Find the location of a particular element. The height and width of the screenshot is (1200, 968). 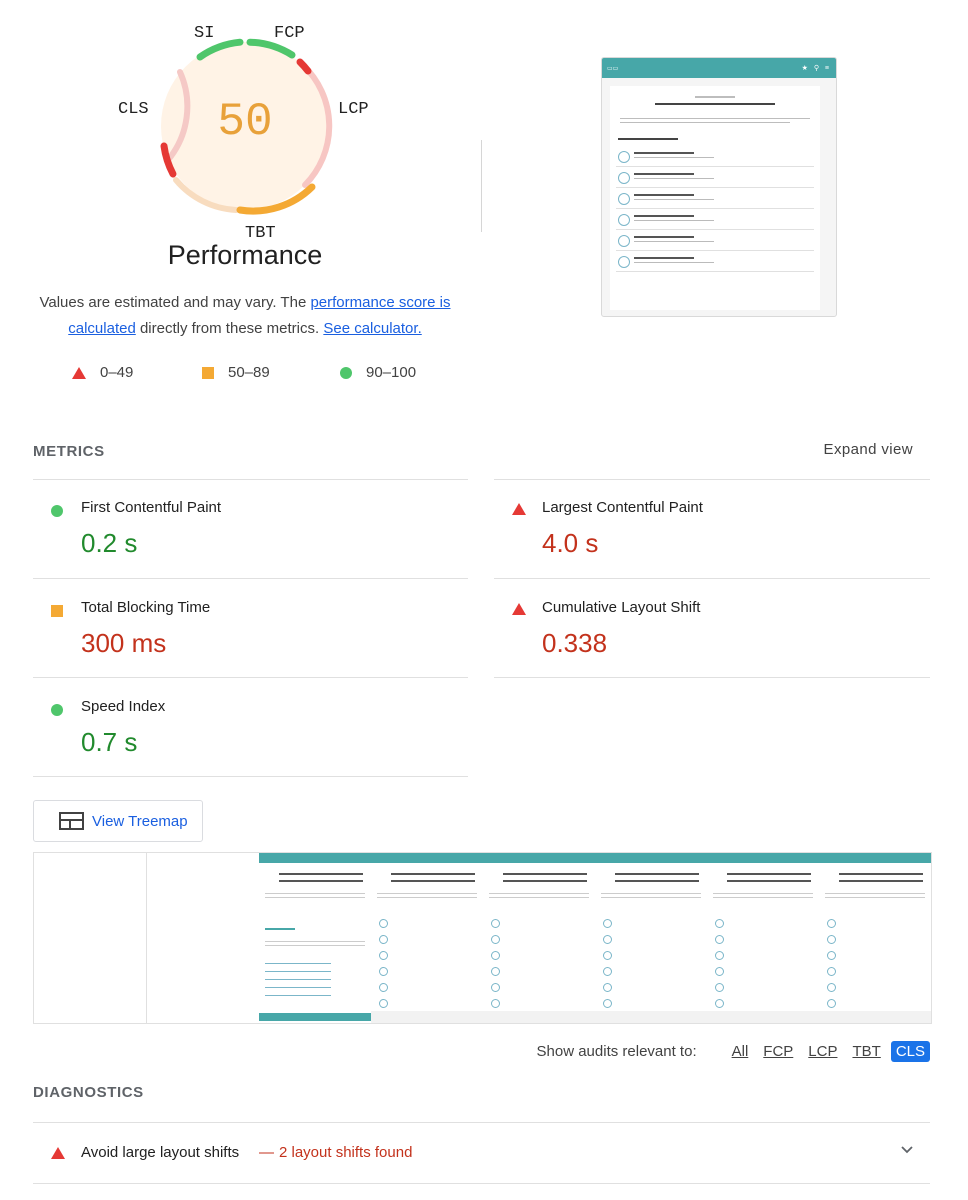

metric-cumulative-layout-shift: Cumulative Layout Shift 0.338 is located at coordinates (711, 629).